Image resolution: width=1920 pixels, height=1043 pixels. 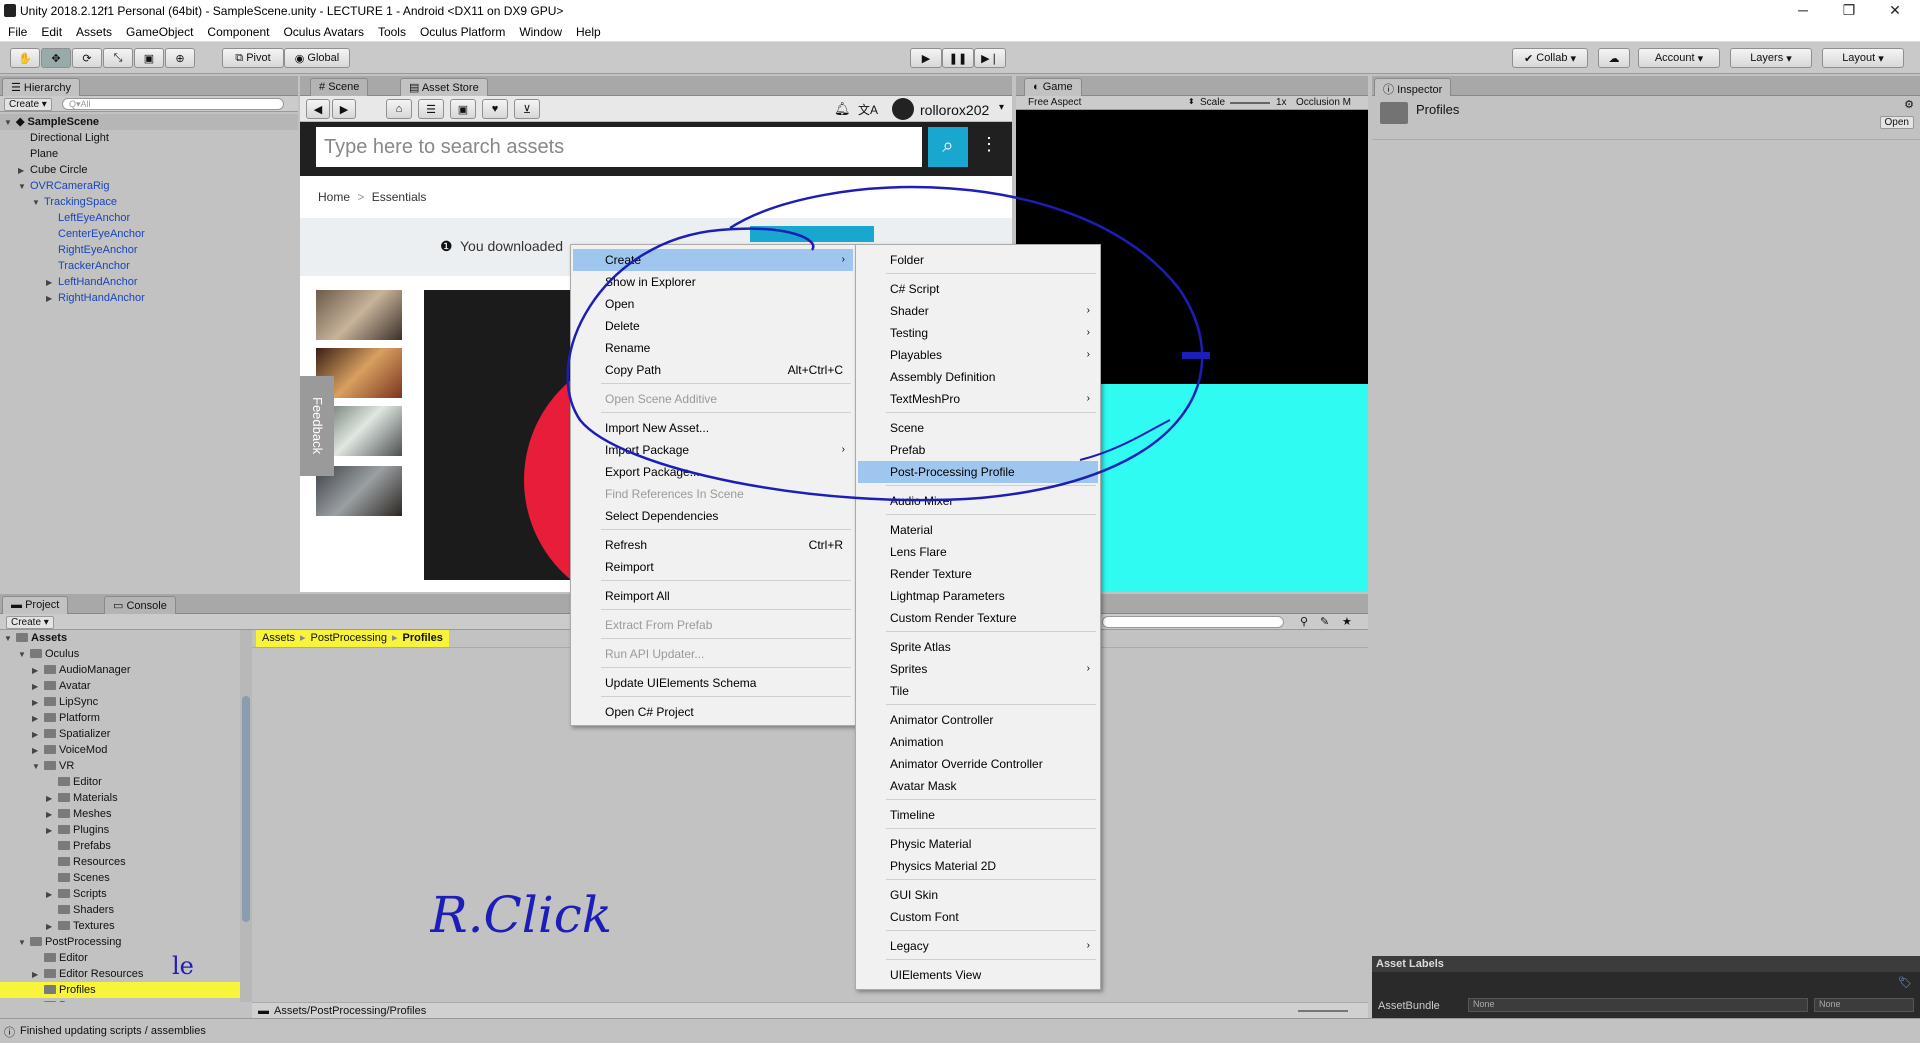 What do you see at coordinates (978, 786) in the screenshot?
I see `menu-item: Avatar Mask` at bounding box center [978, 786].